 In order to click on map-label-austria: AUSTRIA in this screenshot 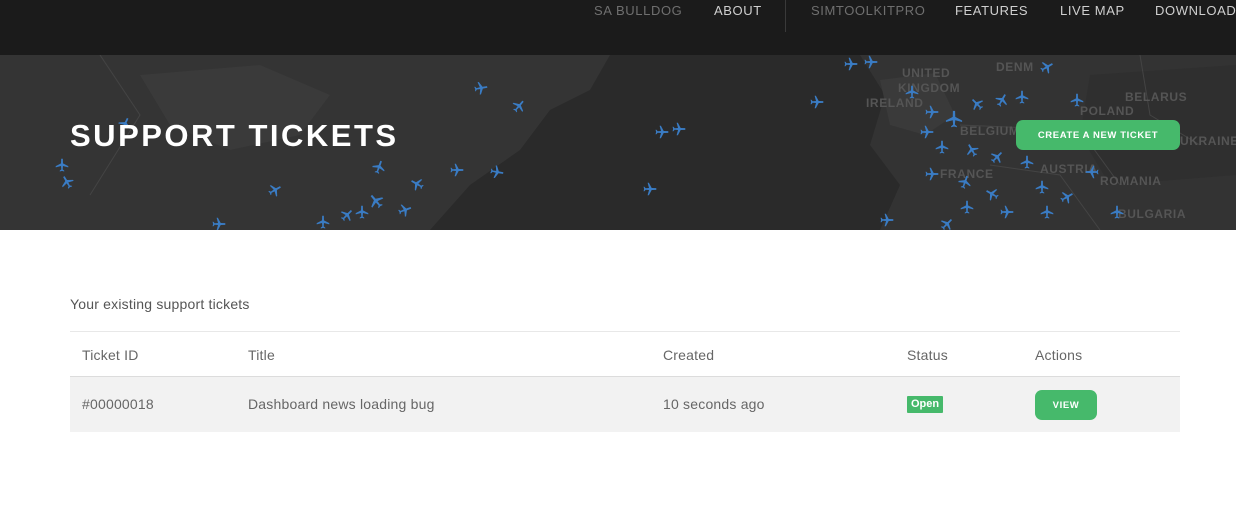, I will do `click(1069, 169)`.